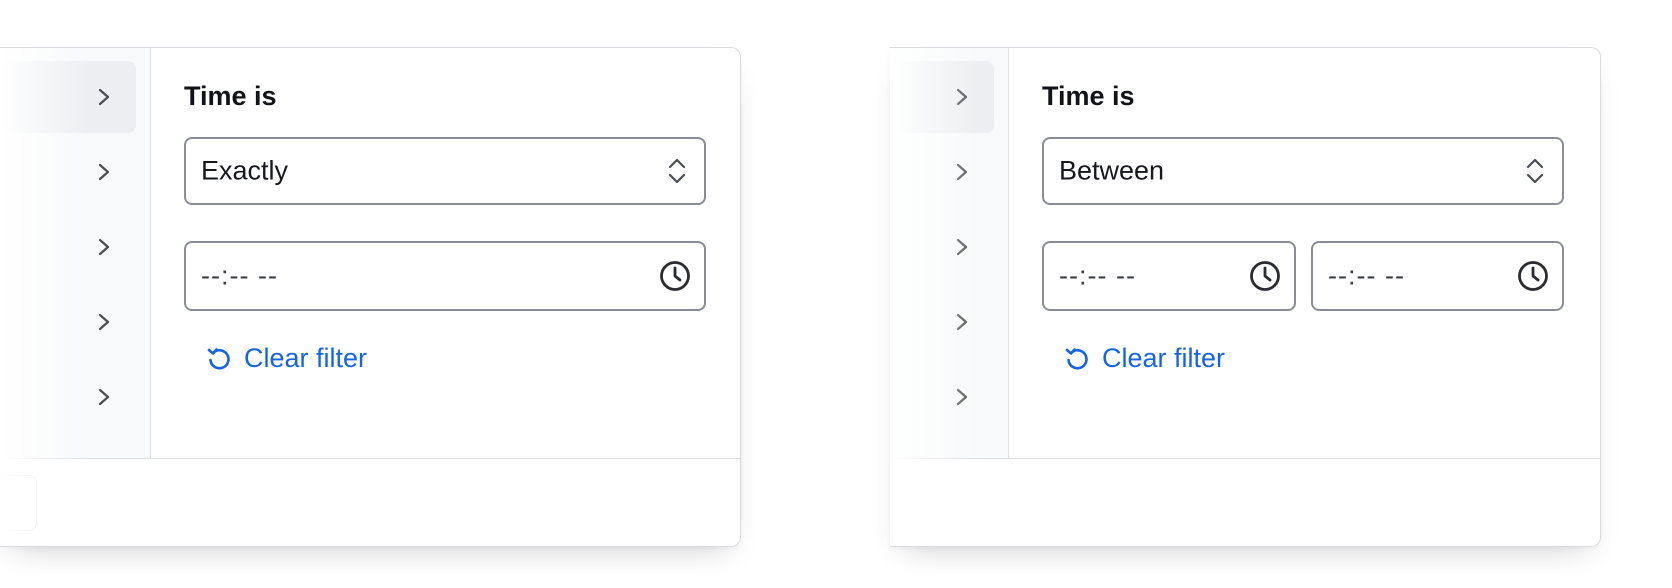 The image size is (1672, 588). Describe the element at coordinates (245, 170) in the screenshot. I see `operator-select-value: Exactly` at that location.